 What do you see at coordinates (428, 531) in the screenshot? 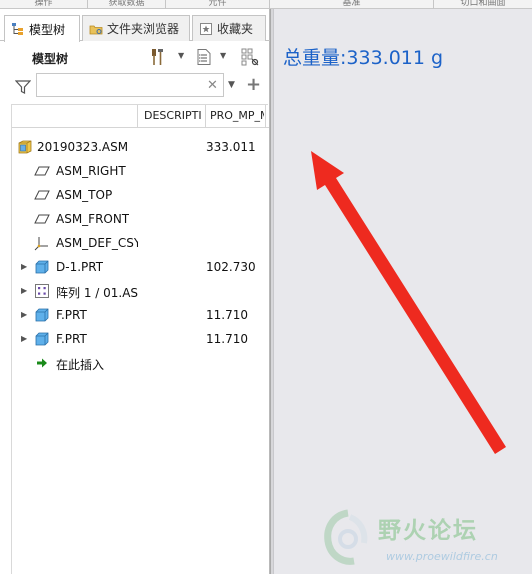
I see `watermark-title: 野火论坛` at bounding box center [428, 531].